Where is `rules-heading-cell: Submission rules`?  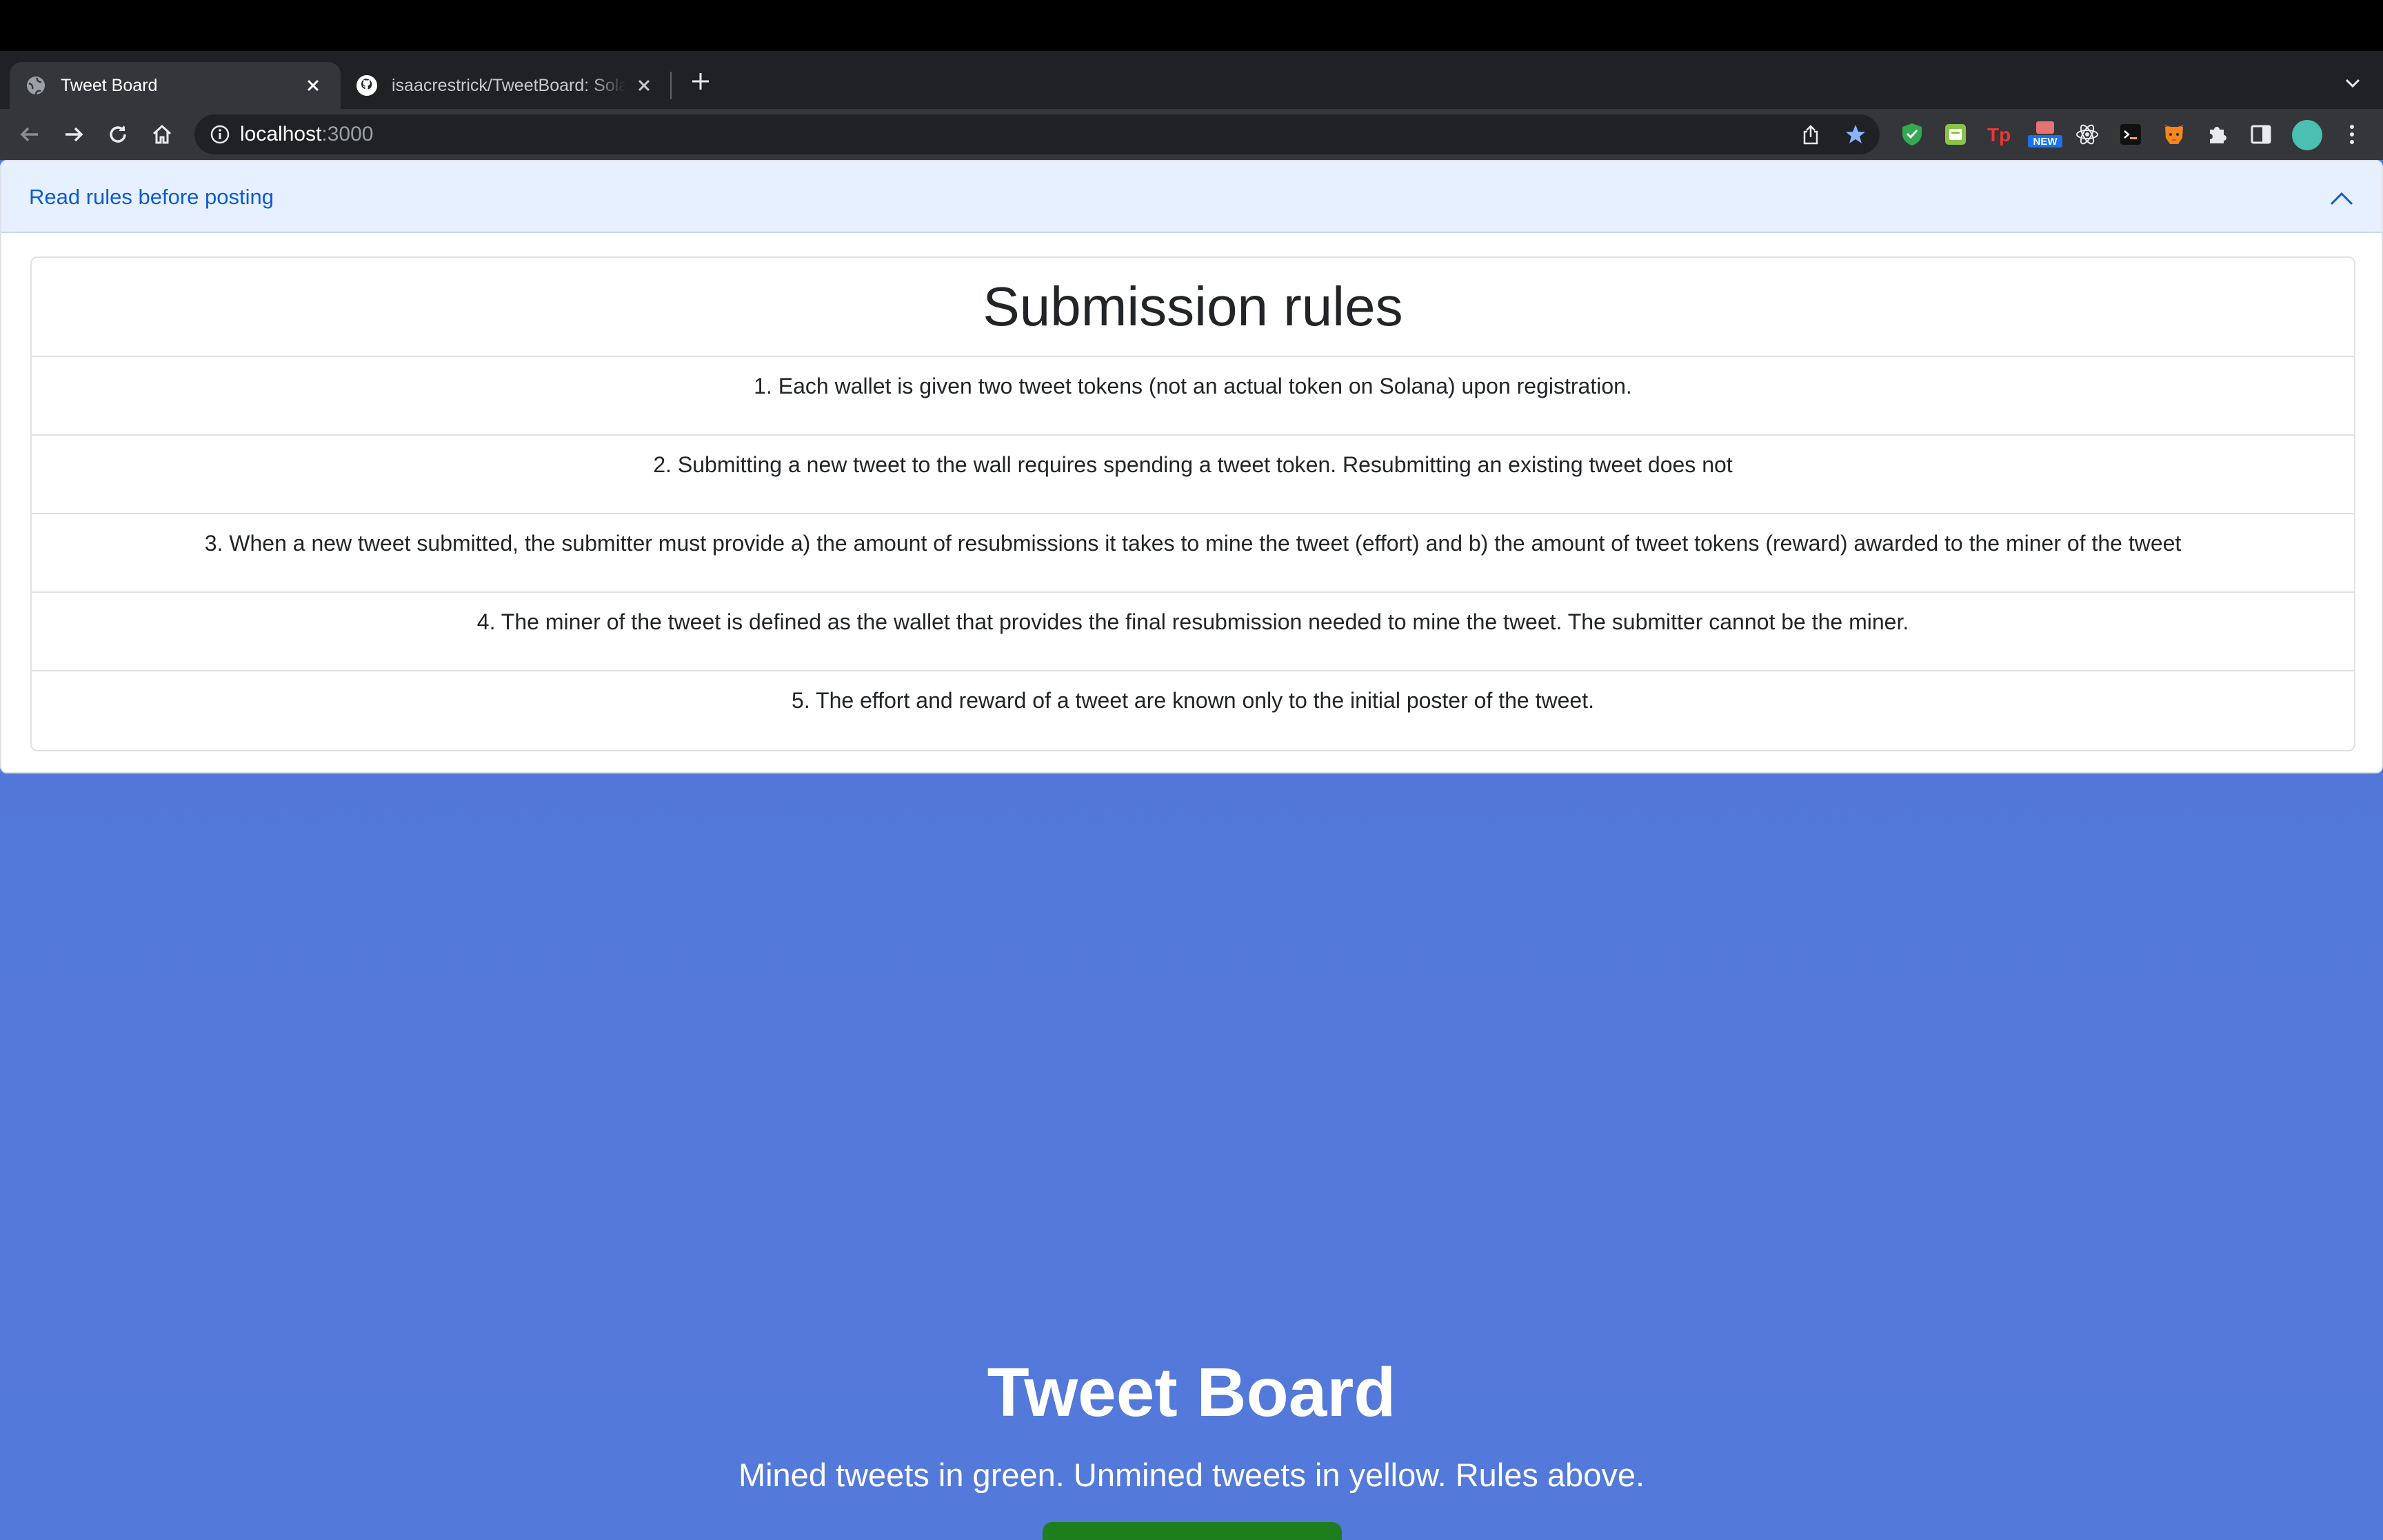 rules-heading-cell: Submission rules is located at coordinates (1193, 308).